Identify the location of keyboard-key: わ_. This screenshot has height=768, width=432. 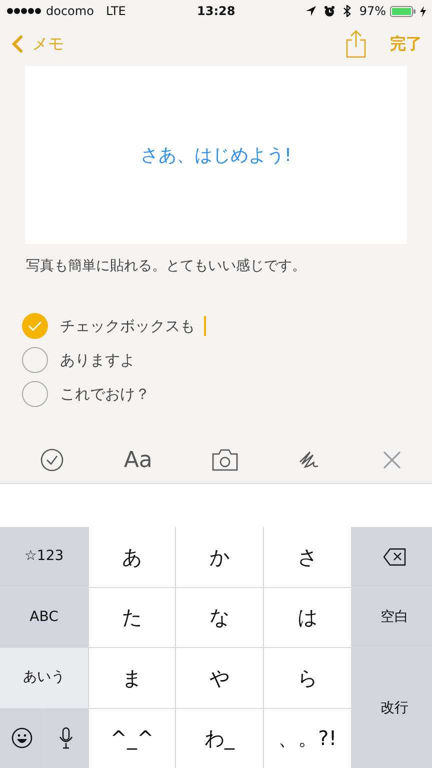
(219, 738).